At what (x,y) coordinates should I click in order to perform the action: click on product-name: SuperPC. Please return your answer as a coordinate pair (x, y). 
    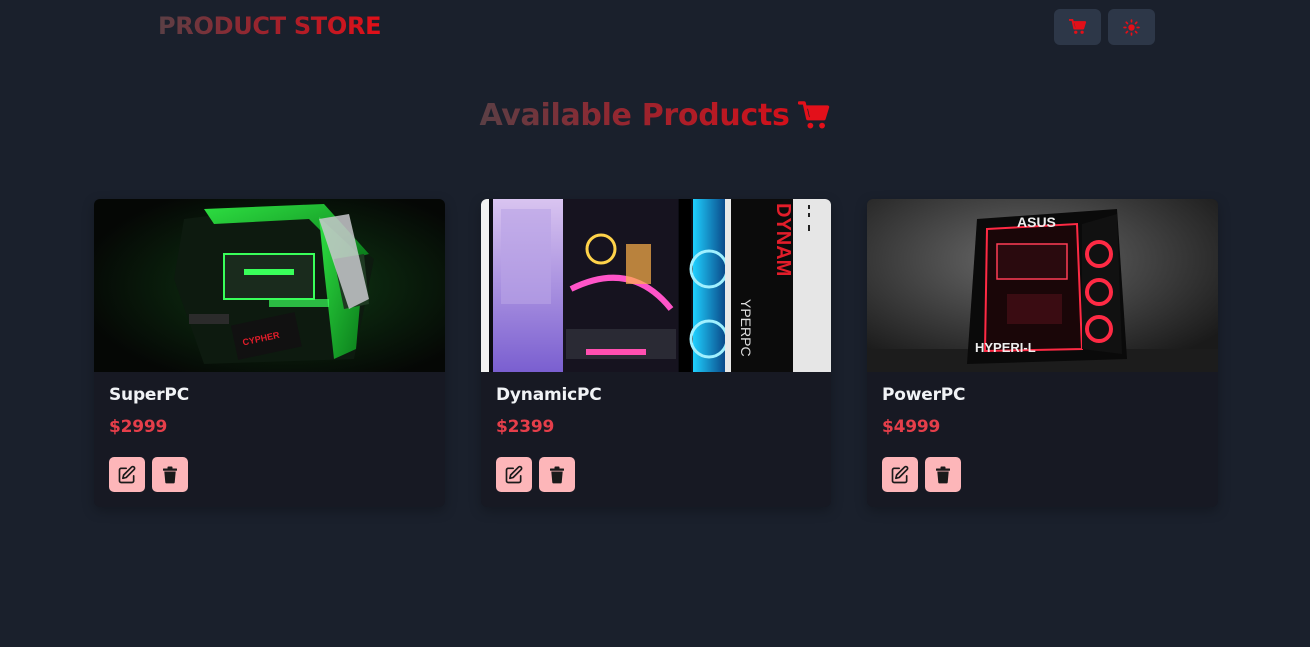
    Looking at the image, I should click on (149, 395).